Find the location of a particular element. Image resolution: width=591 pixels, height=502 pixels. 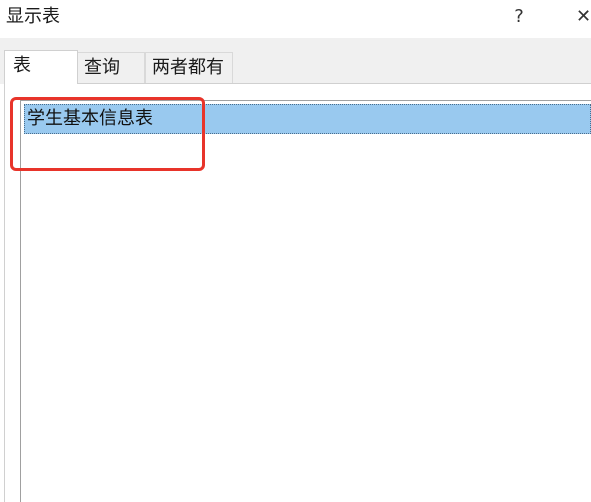

dialog-title: 显示表 is located at coordinates (33, 16).